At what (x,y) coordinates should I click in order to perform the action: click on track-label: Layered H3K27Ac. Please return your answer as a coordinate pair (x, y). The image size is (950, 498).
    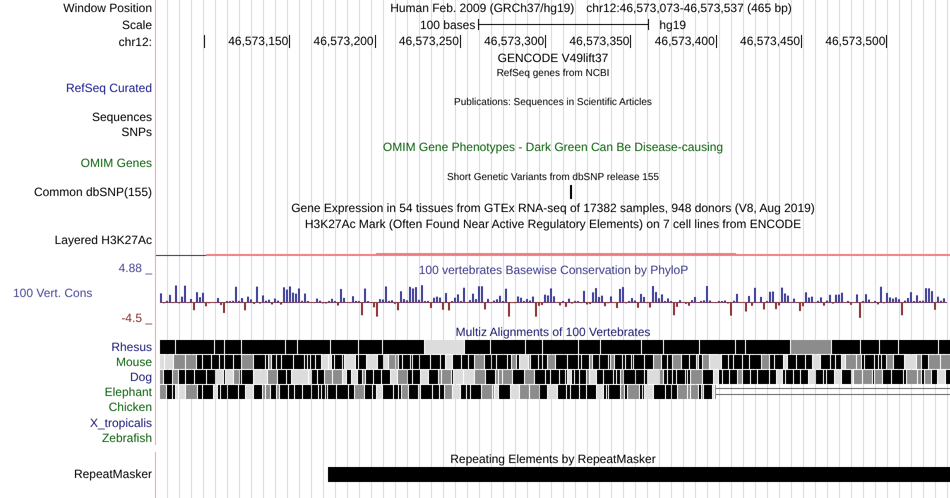
    Looking at the image, I should click on (103, 239).